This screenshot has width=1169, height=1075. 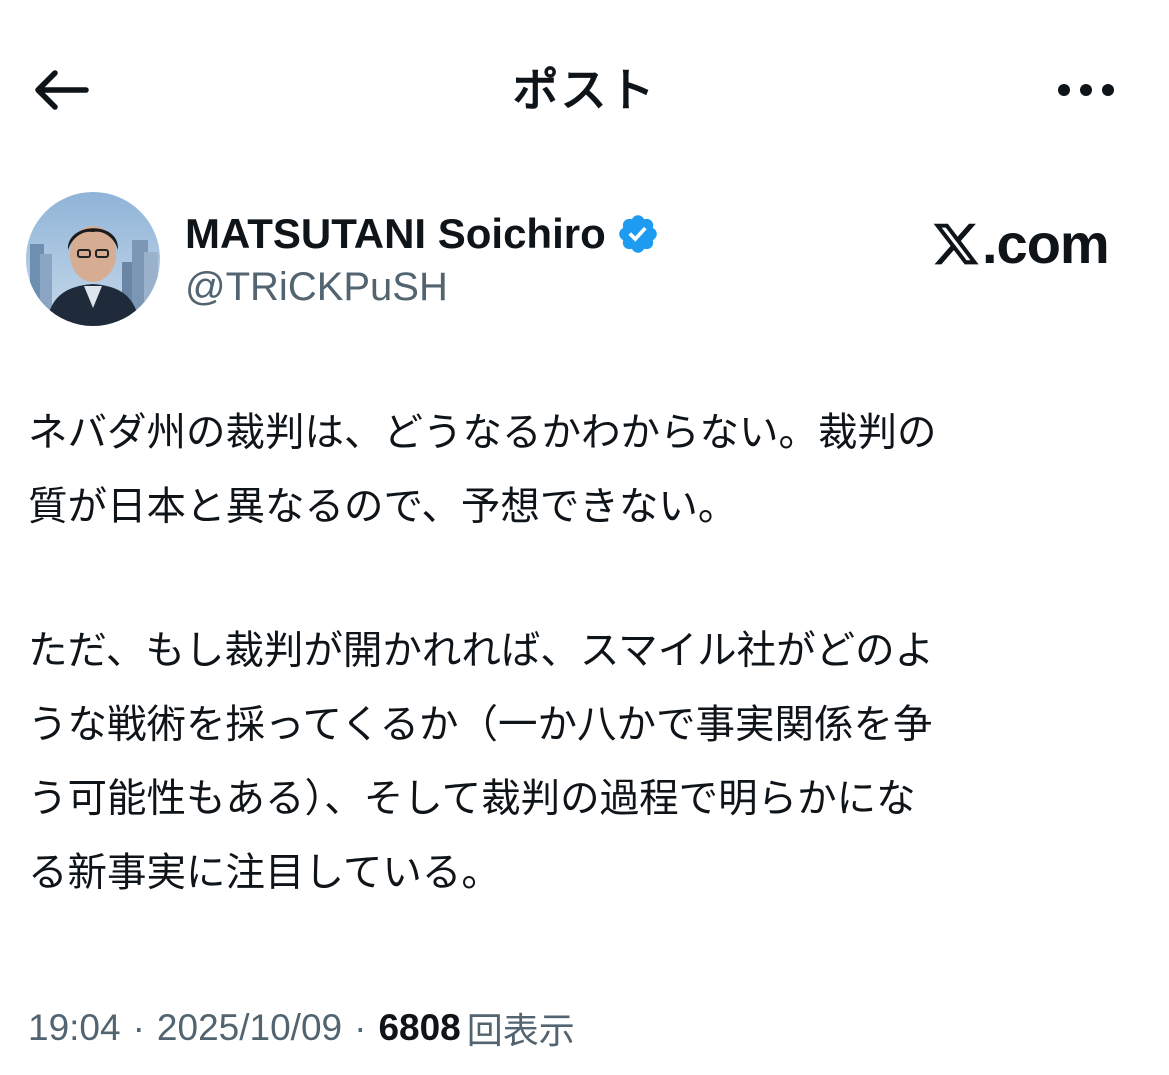 I want to click on post-date: 2025/10/09, so click(x=249, y=1028).